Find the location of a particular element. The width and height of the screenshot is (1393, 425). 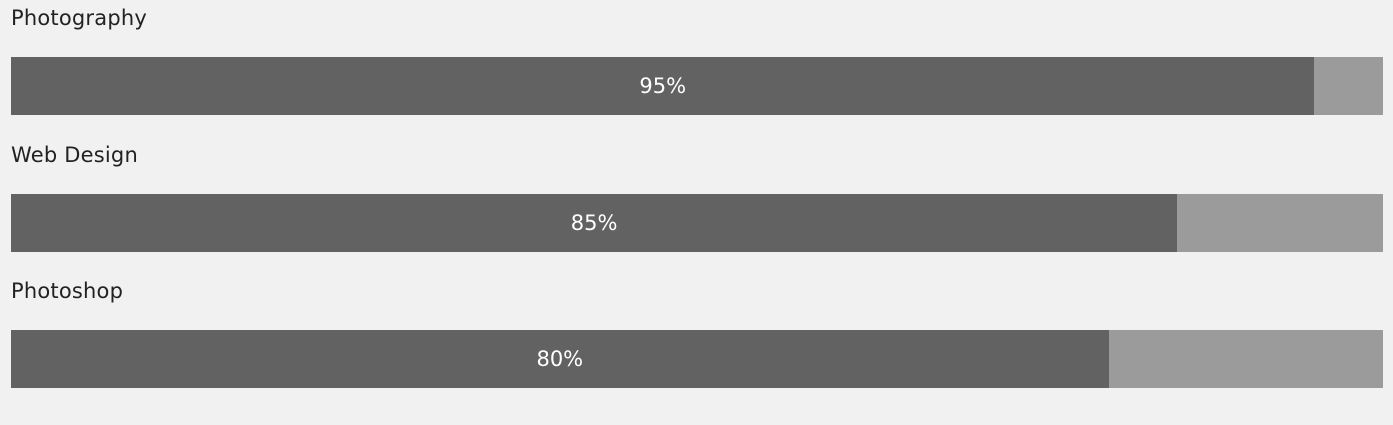

progress-track: 80% is located at coordinates (697, 359).